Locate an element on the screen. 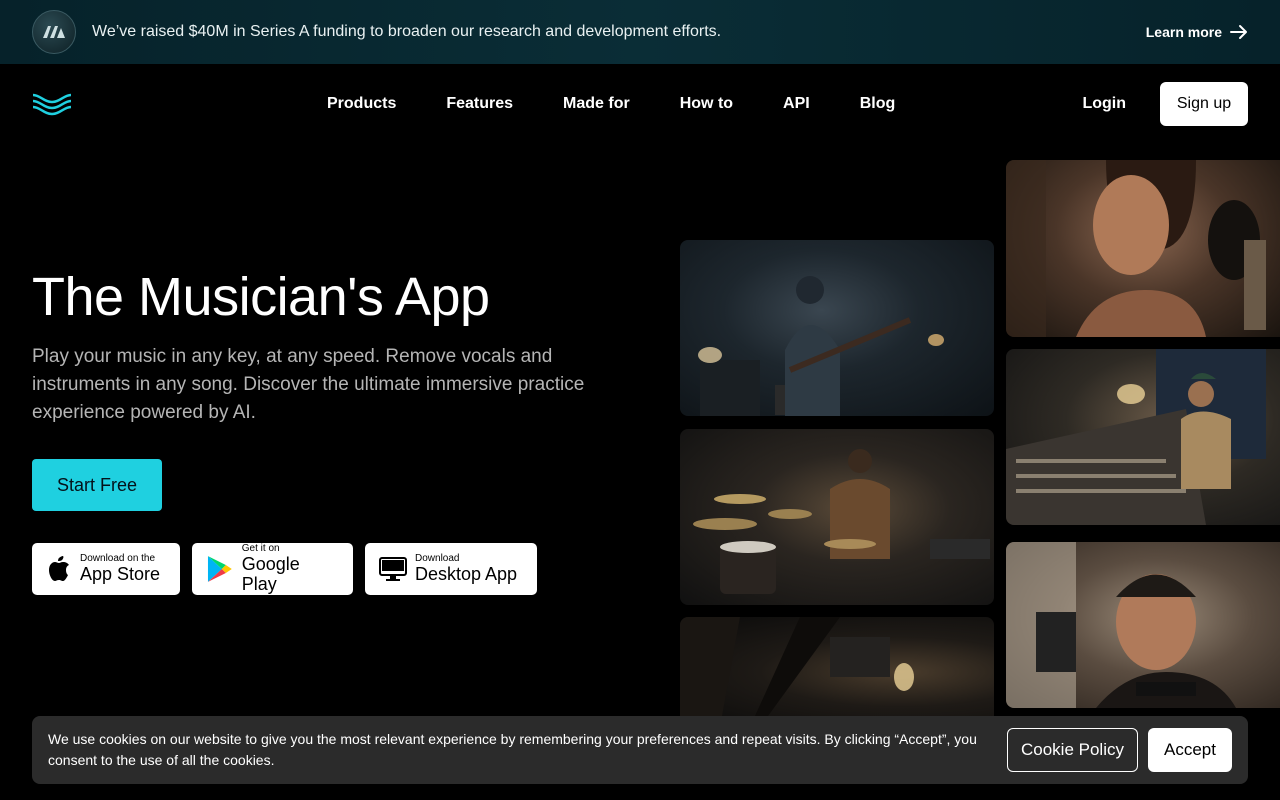 This screenshot has width=1280, height=800. cookie-actions: Cookie Policy Accept is located at coordinates (1119, 750).